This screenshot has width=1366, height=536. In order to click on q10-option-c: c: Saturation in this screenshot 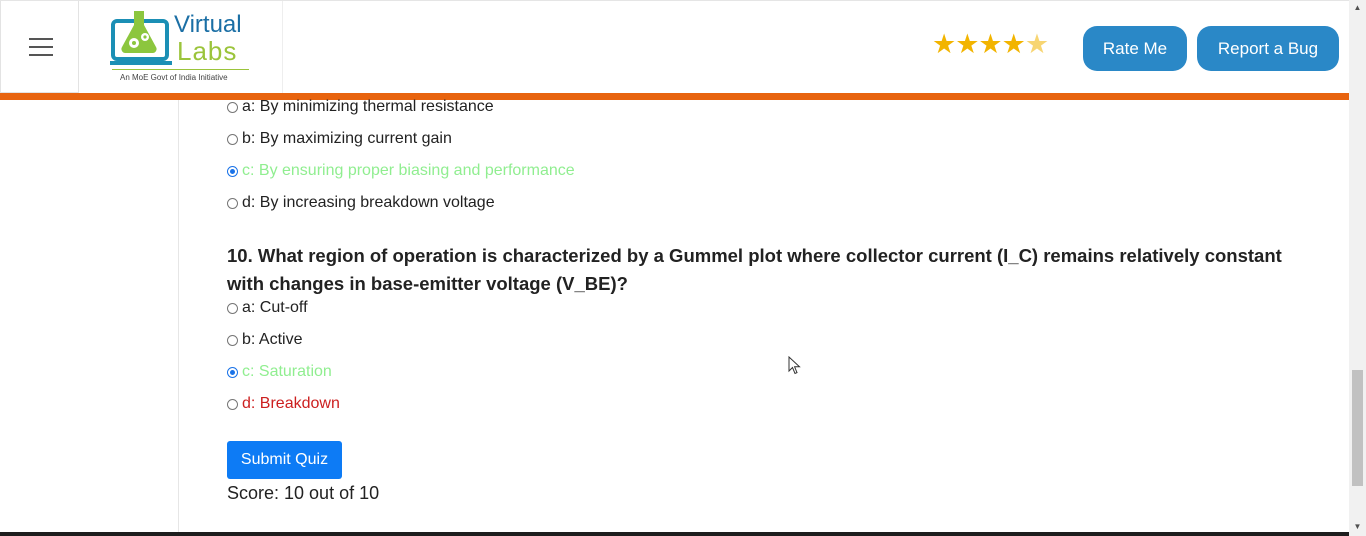, I will do `click(279, 372)`.